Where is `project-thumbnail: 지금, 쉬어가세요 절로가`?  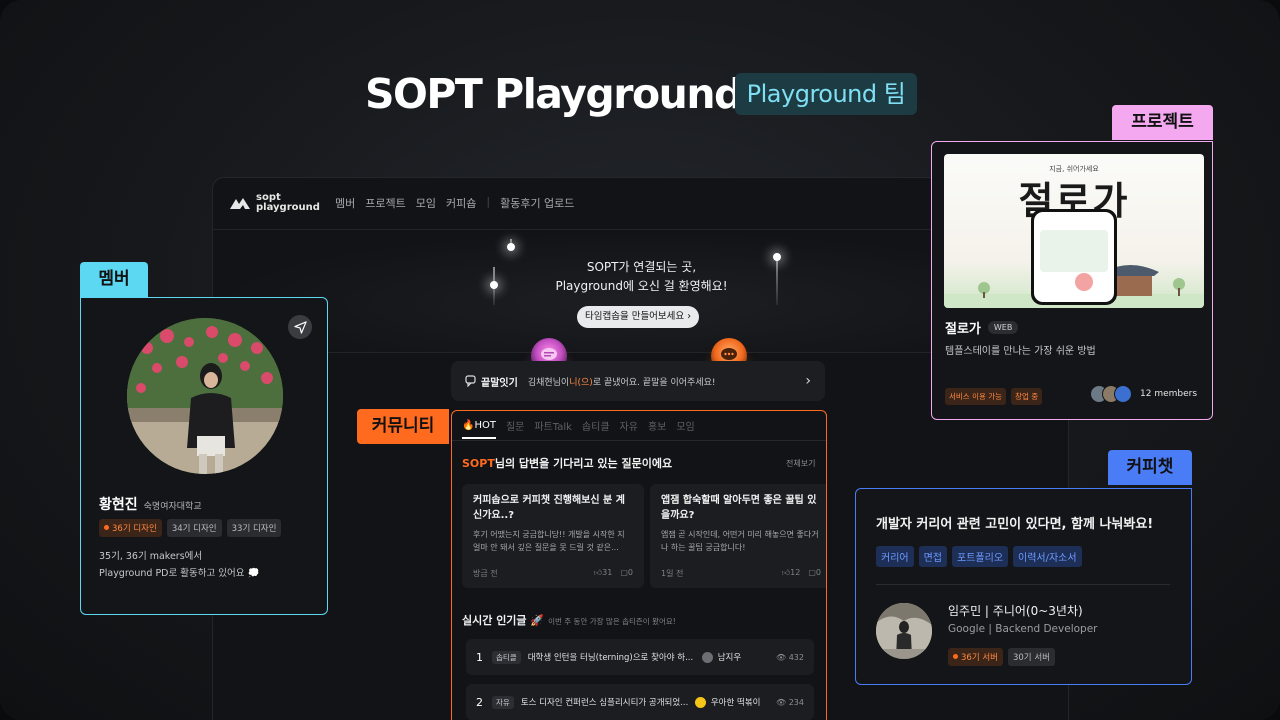 project-thumbnail: 지금, 쉬어가세요 절로가 is located at coordinates (1074, 231).